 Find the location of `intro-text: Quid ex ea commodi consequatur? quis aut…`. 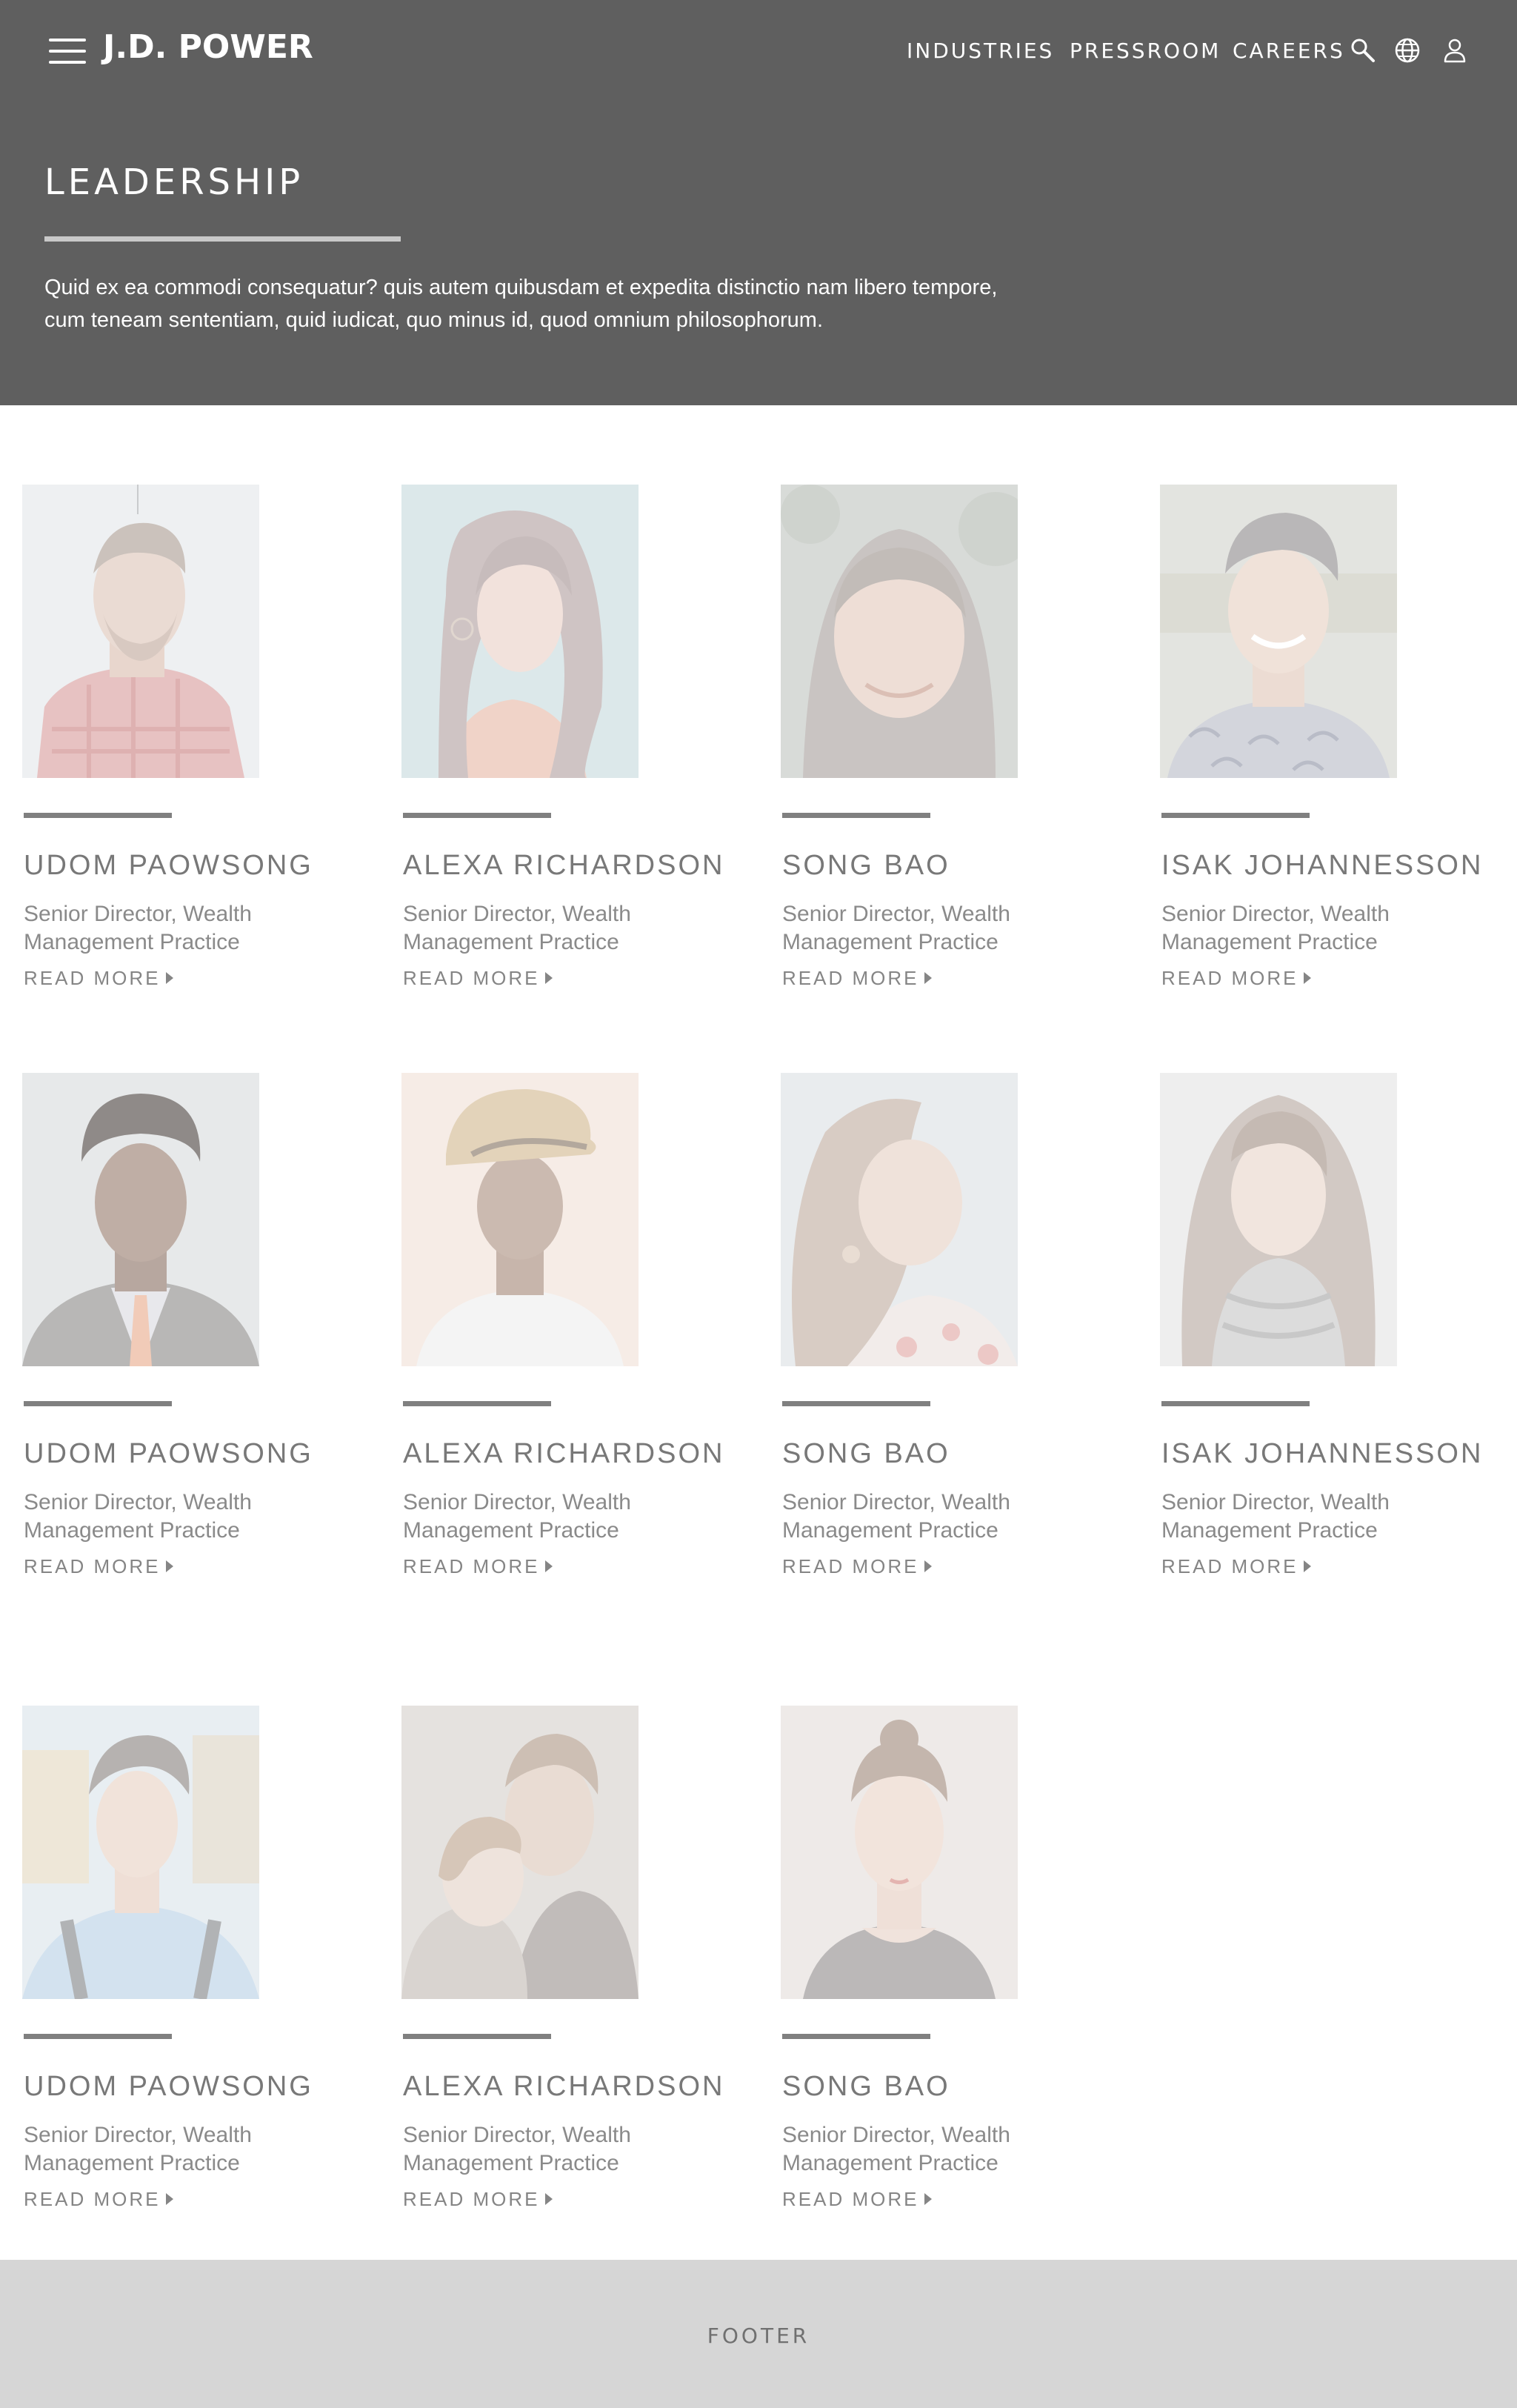

intro-text: Quid ex ea commodi consequatur? quis aut… is located at coordinates (521, 304).